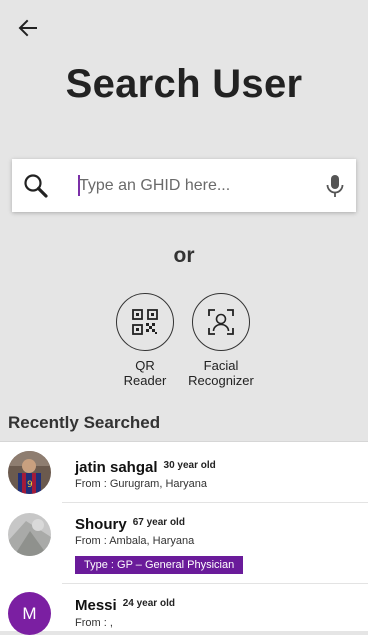 The width and height of the screenshot is (368, 635). I want to click on arrow-left-icon, so click(27, 28).